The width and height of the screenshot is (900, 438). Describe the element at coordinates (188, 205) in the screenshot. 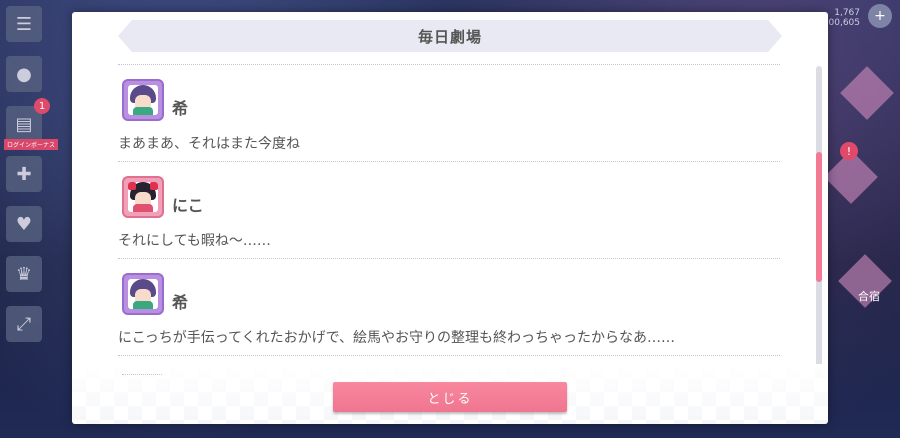

I see `speaker-name: にこ` at that location.